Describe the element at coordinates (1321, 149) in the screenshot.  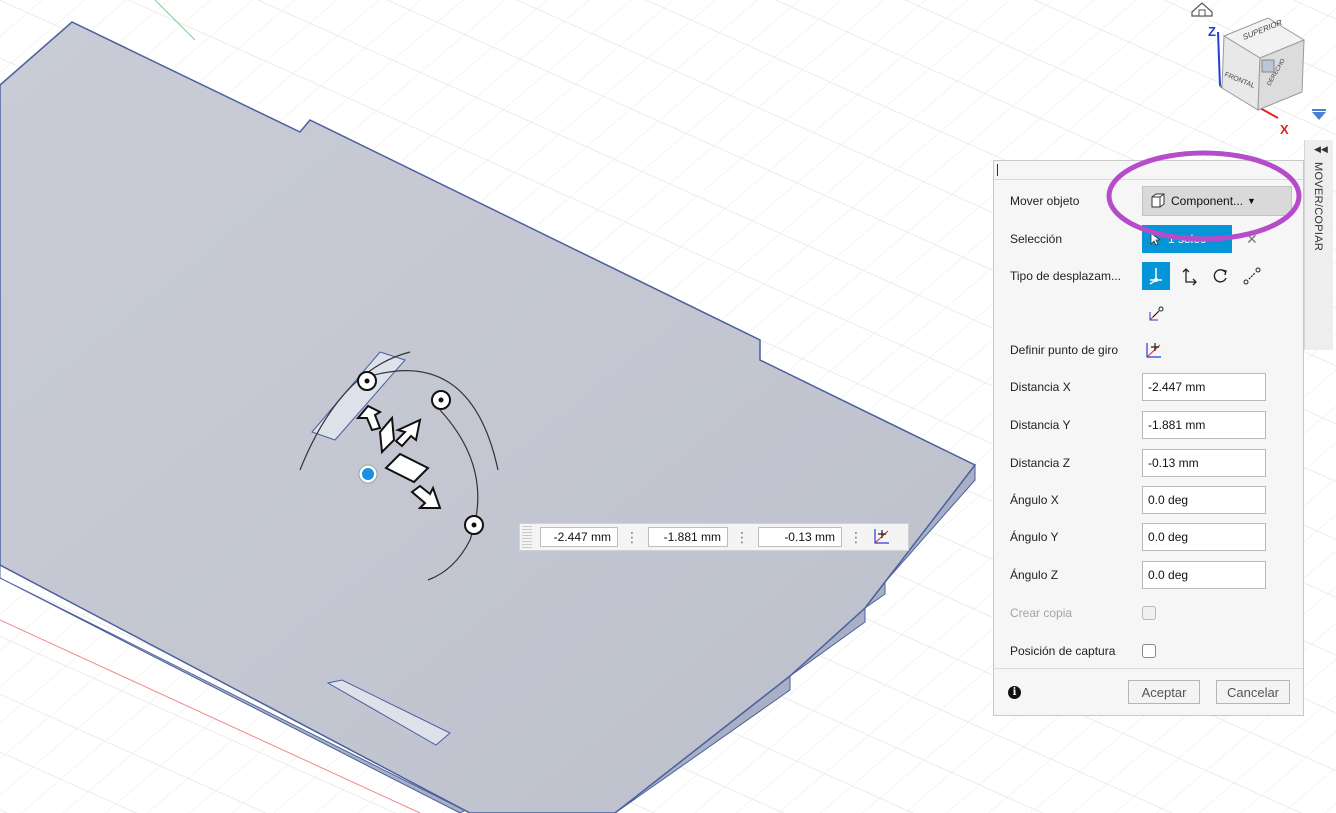
I see `collapse-left-icon: ◀◀` at that location.